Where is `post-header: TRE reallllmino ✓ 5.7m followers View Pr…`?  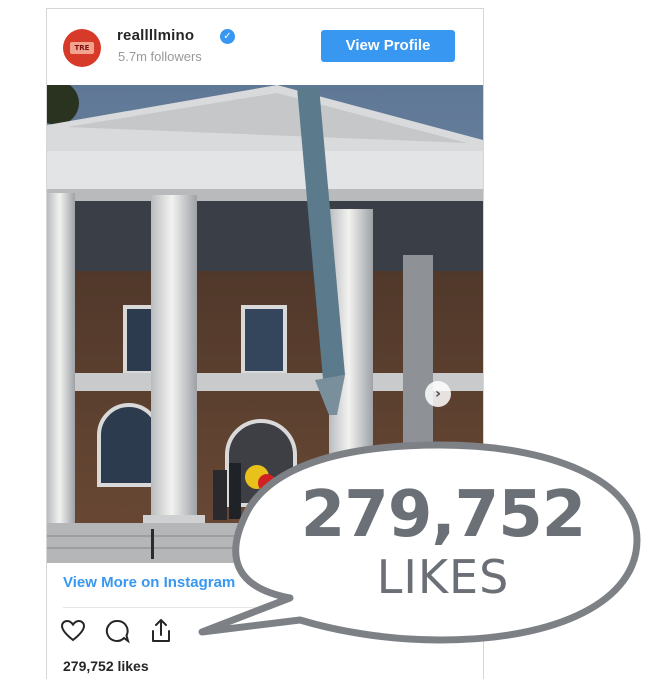
post-header: TRE reallllmino ✓ 5.7m followers View Pr… is located at coordinates (265, 47).